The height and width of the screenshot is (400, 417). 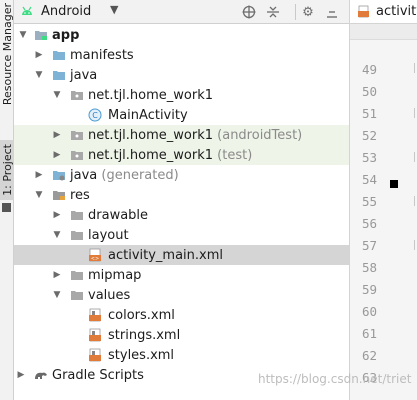 I want to click on line-number: 53, so click(x=370, y=157).